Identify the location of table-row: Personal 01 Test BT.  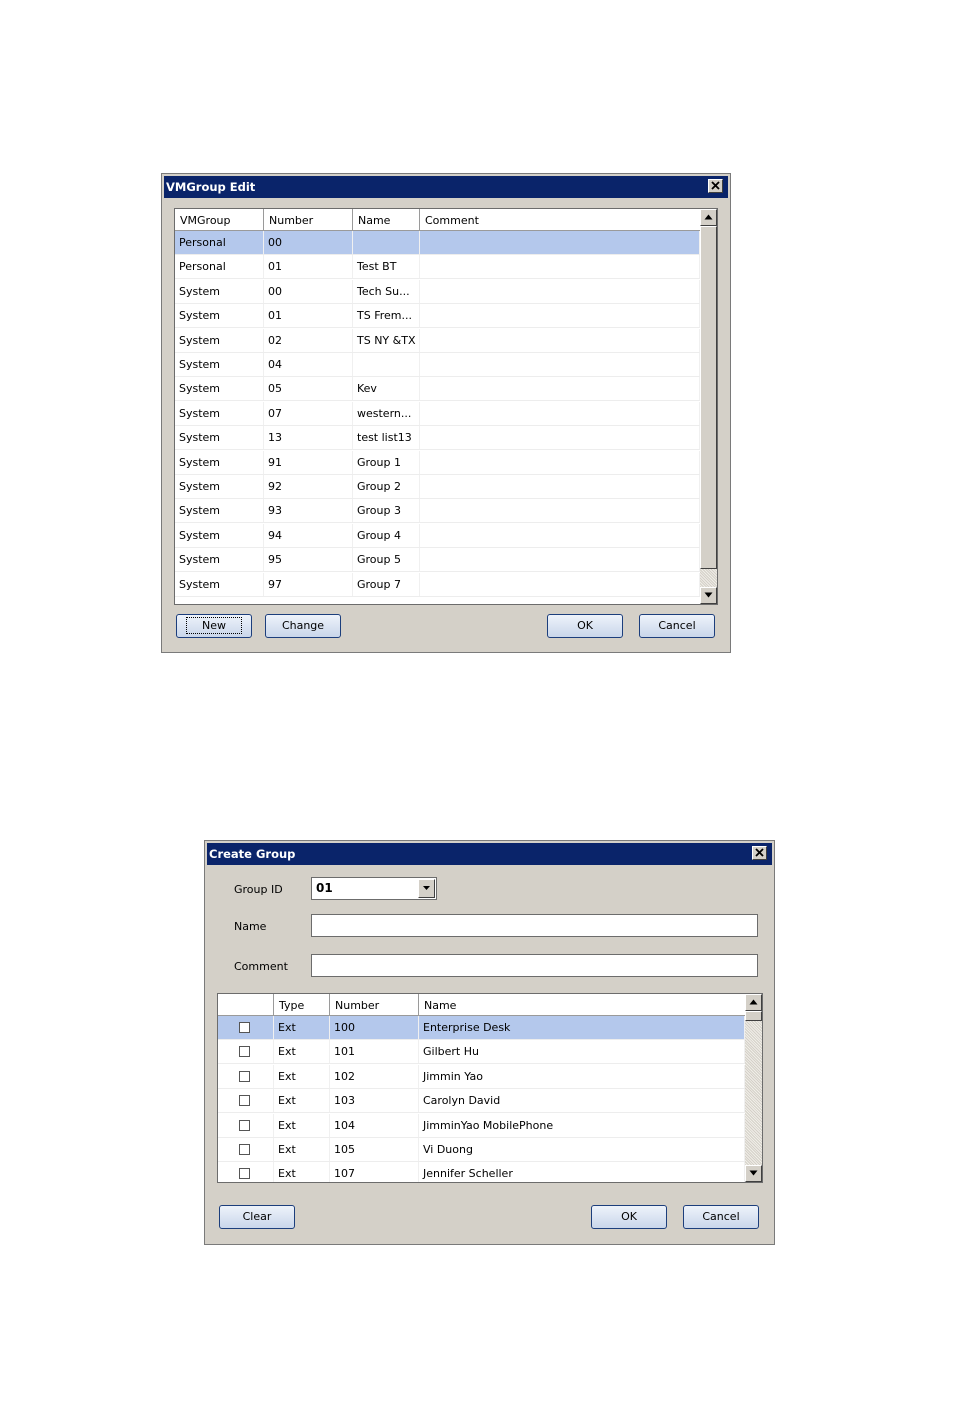
(437, 267).